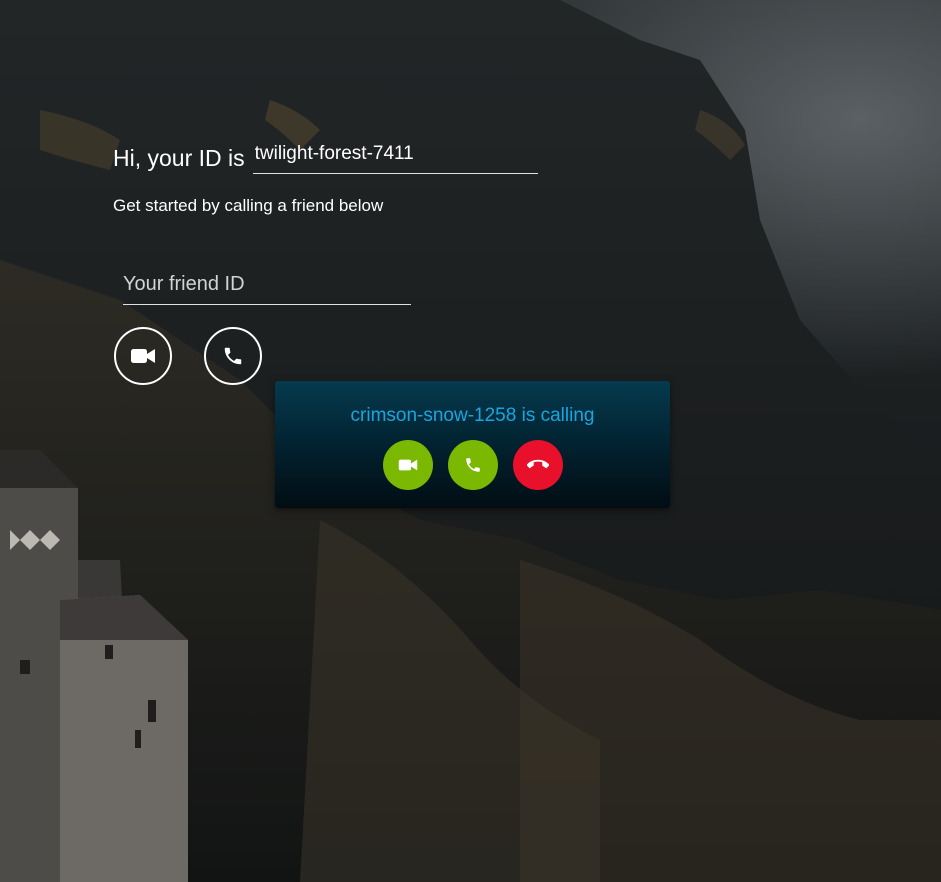 The image size is (941, 882). Describe the element at coordinates (248, 205) in the screenshot. I see `subtitle: Get started by calling a friend below` at that location.